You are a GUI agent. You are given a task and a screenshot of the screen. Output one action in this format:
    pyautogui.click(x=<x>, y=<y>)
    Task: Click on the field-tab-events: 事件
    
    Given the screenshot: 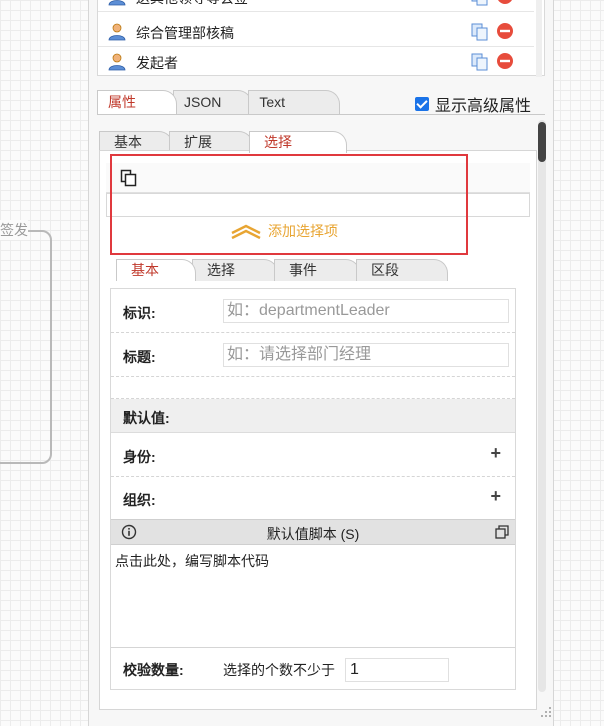 What is the action you would take?
    pyautogui.click(x=317, y=270)
    